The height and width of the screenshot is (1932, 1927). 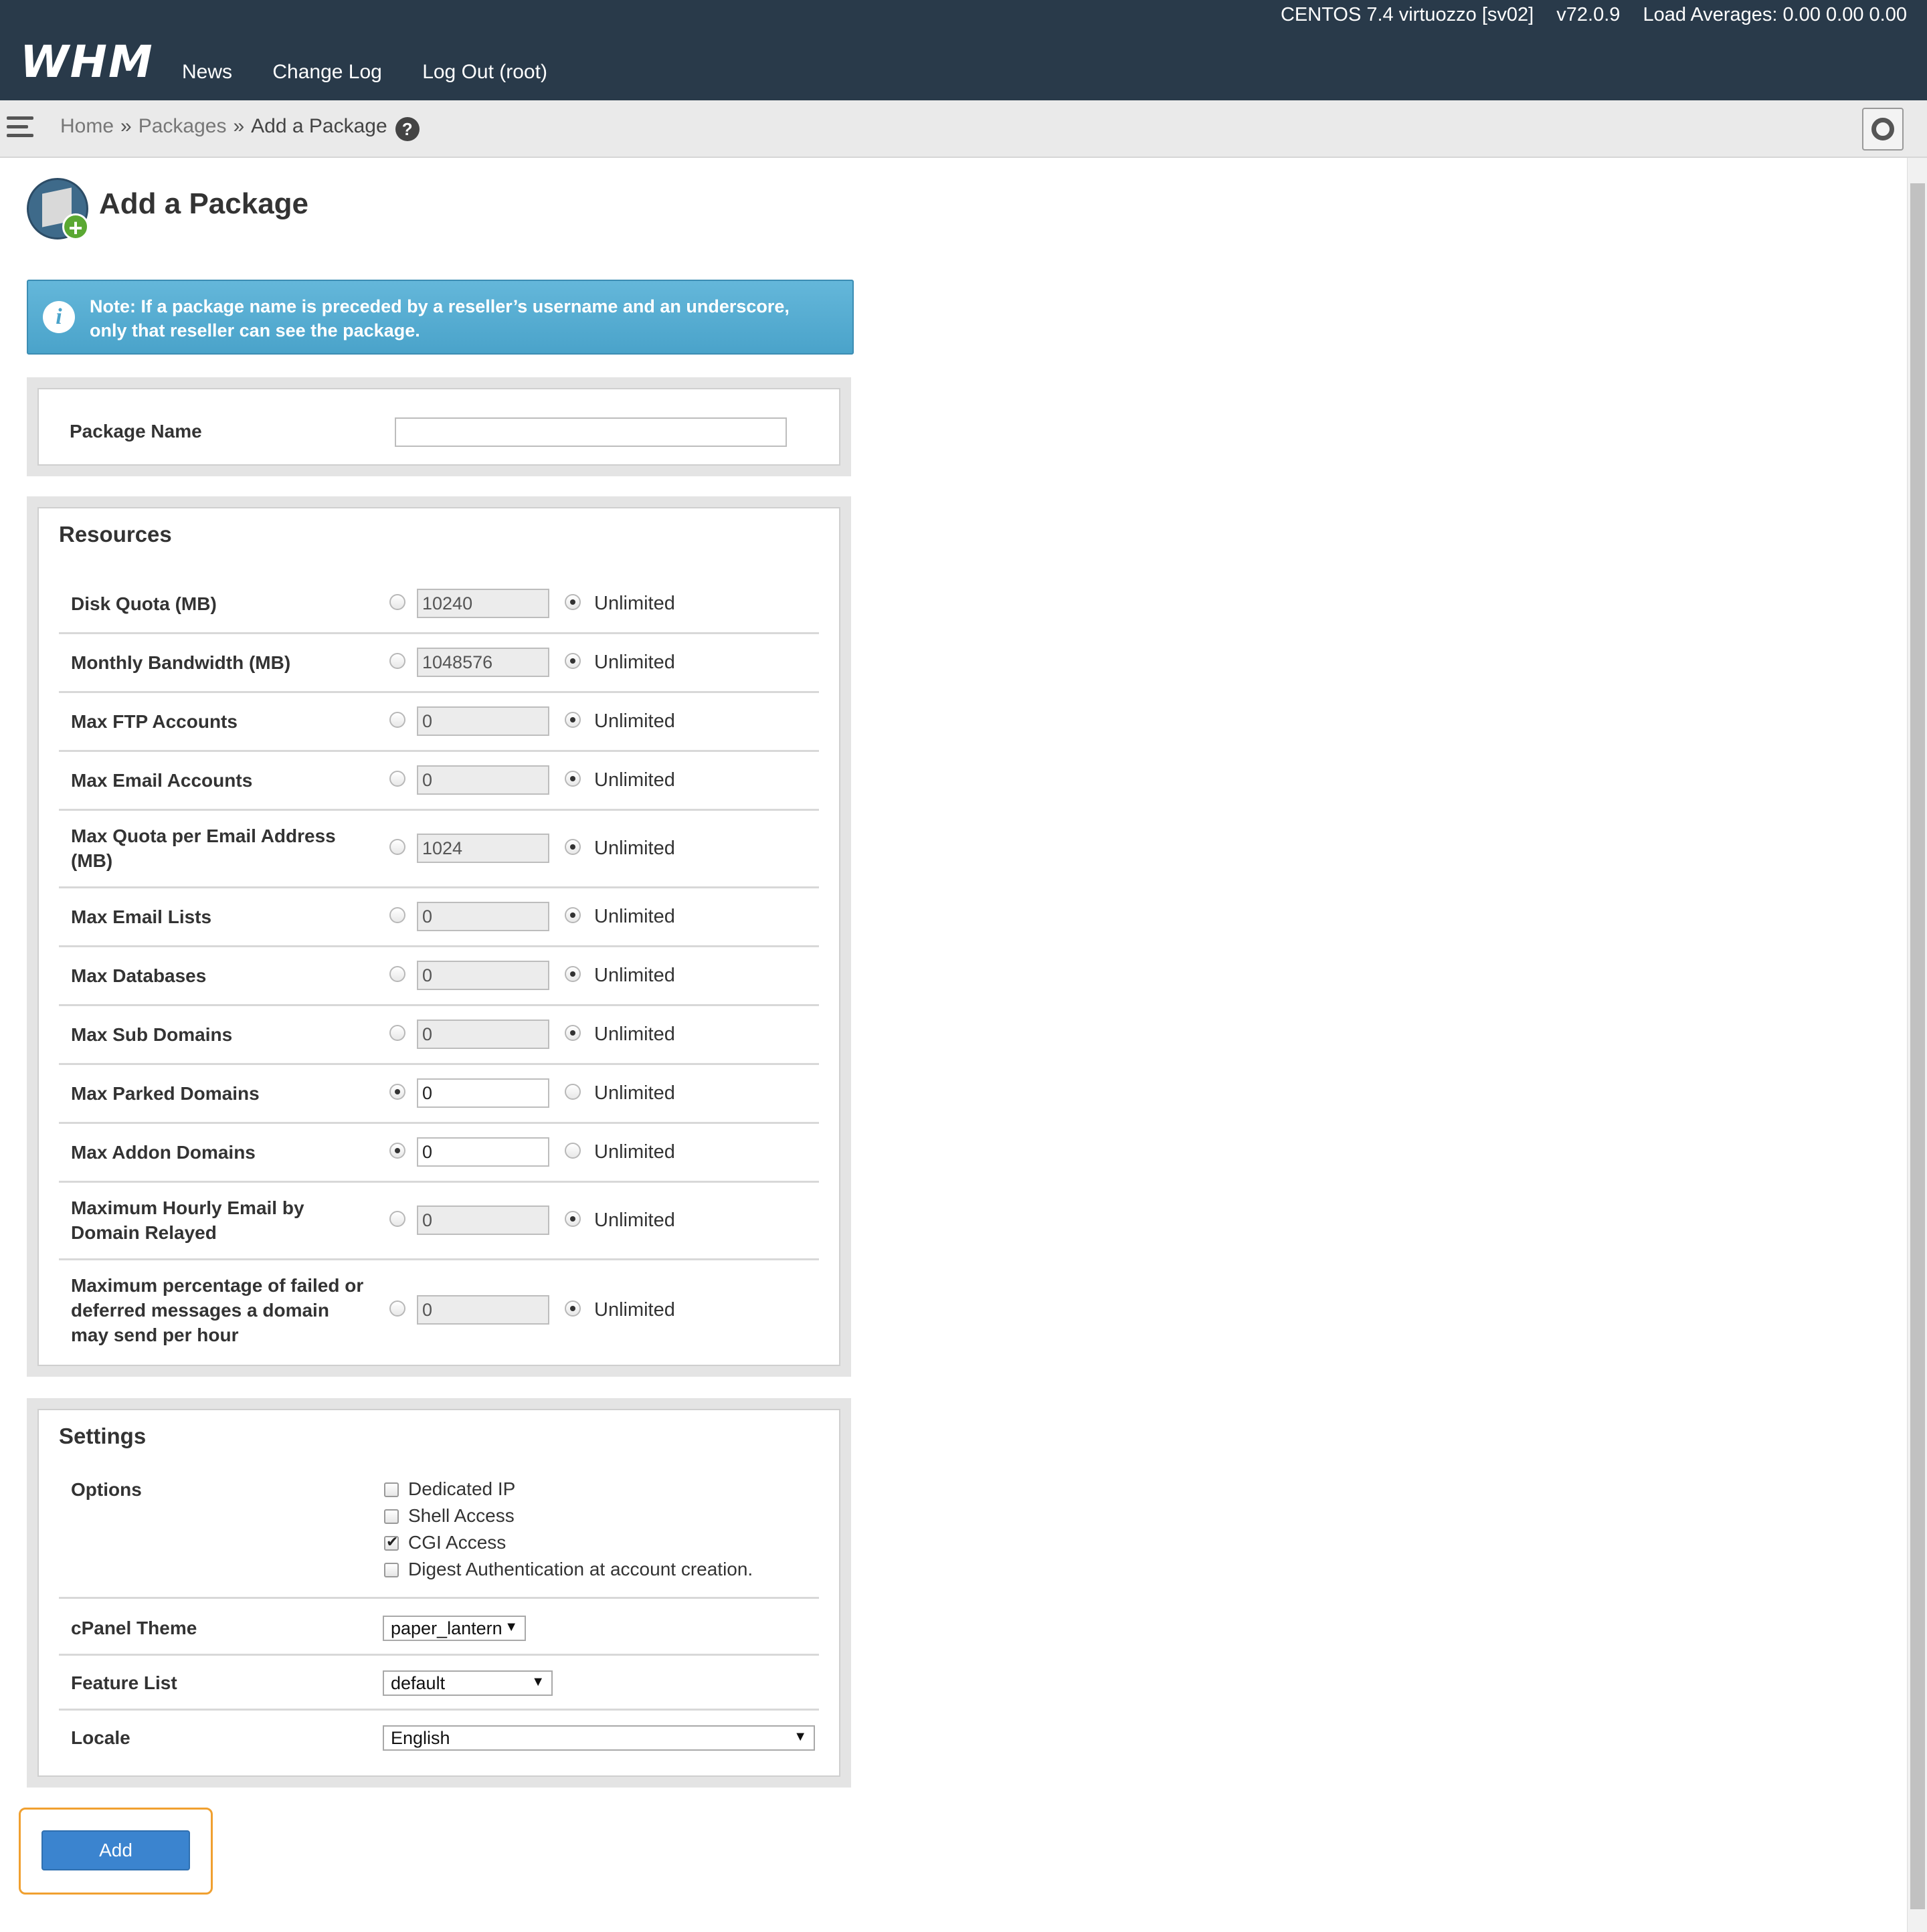 What do you see at coordinates (59, 317) in the screenshot?
I see `info-icon: i` at bounding box center [59, 317].